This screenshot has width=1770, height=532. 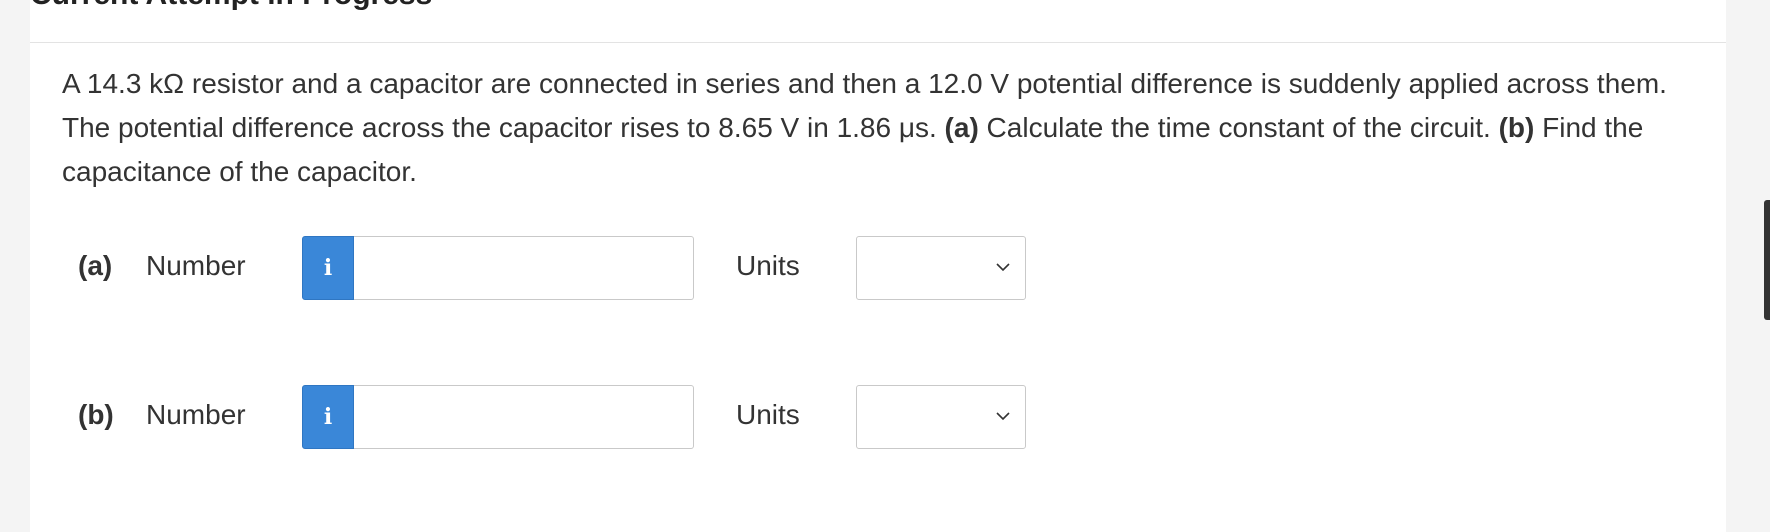 I want to click on scrollbar-handle, so click(x=1767, y=260).